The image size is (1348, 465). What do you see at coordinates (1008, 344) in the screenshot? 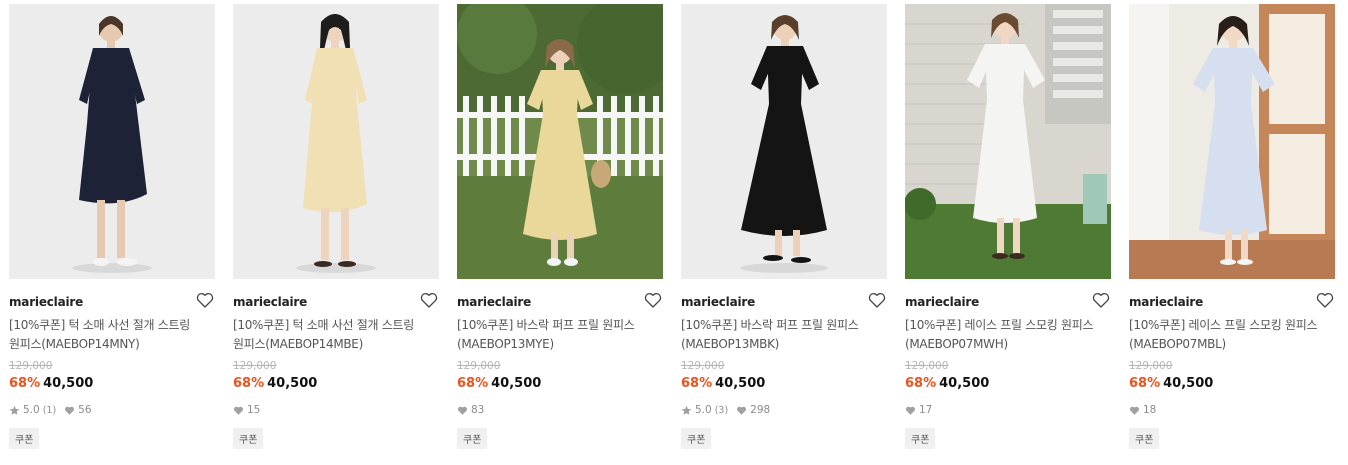
I see `product-title-line: (MAEBOP07MWH)` at bounding box center [1008, 344].